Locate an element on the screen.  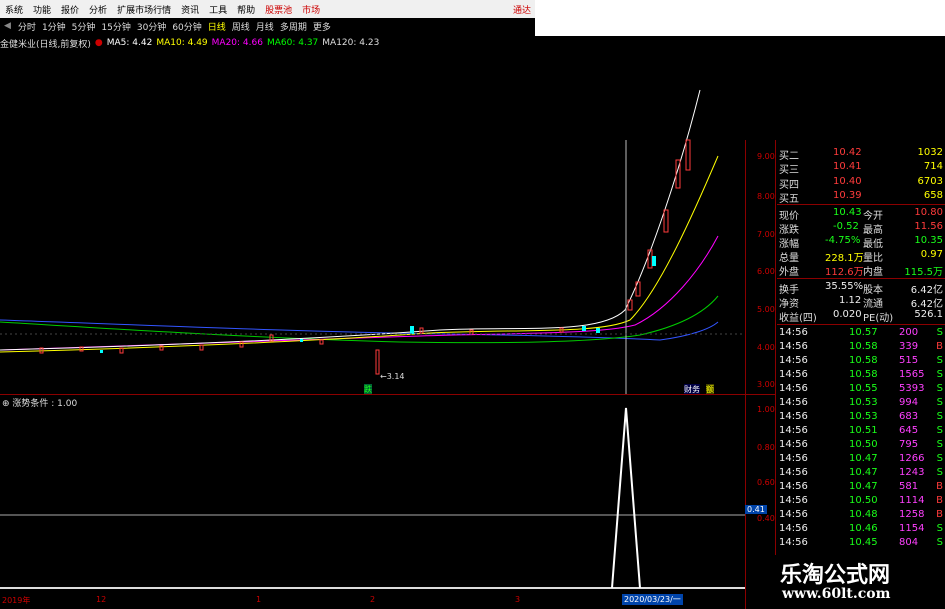
ma120-line is located at coordinates (359, 330).